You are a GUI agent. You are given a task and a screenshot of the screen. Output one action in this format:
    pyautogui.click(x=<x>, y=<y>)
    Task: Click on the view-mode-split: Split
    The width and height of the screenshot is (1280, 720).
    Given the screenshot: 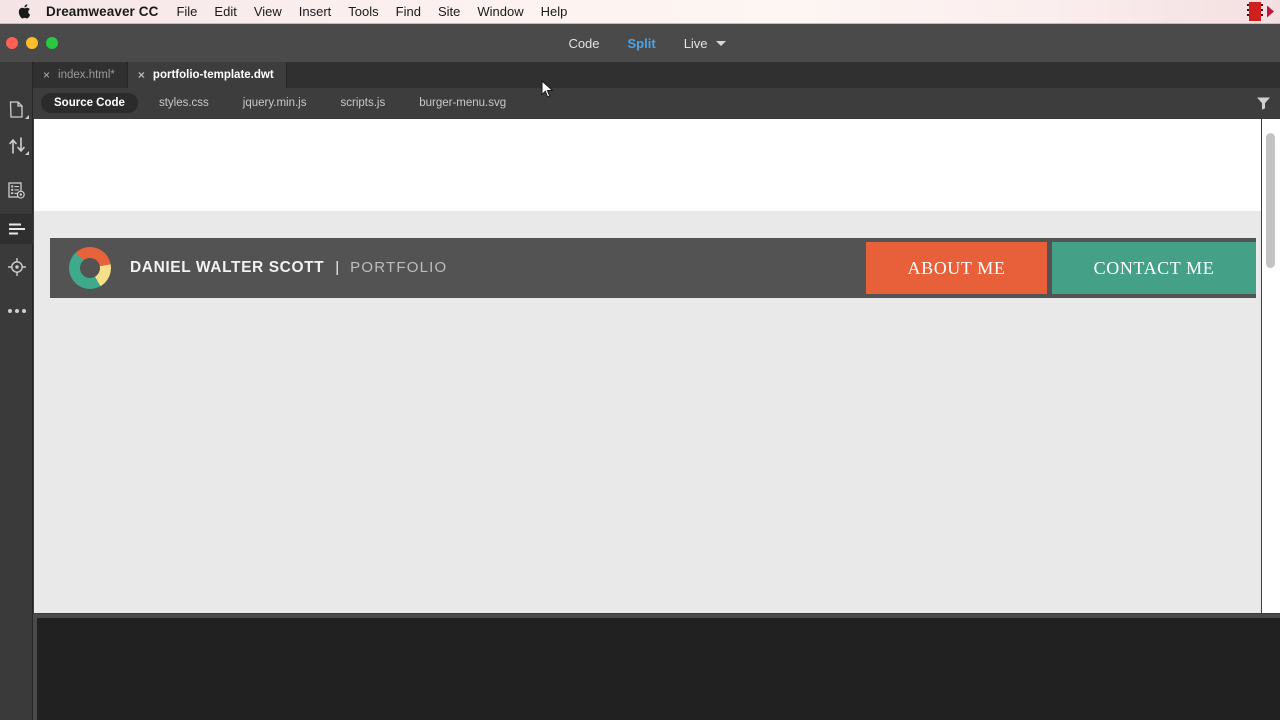 What is the action you would take?
    pyautogui.click(x=642, y=43)
    